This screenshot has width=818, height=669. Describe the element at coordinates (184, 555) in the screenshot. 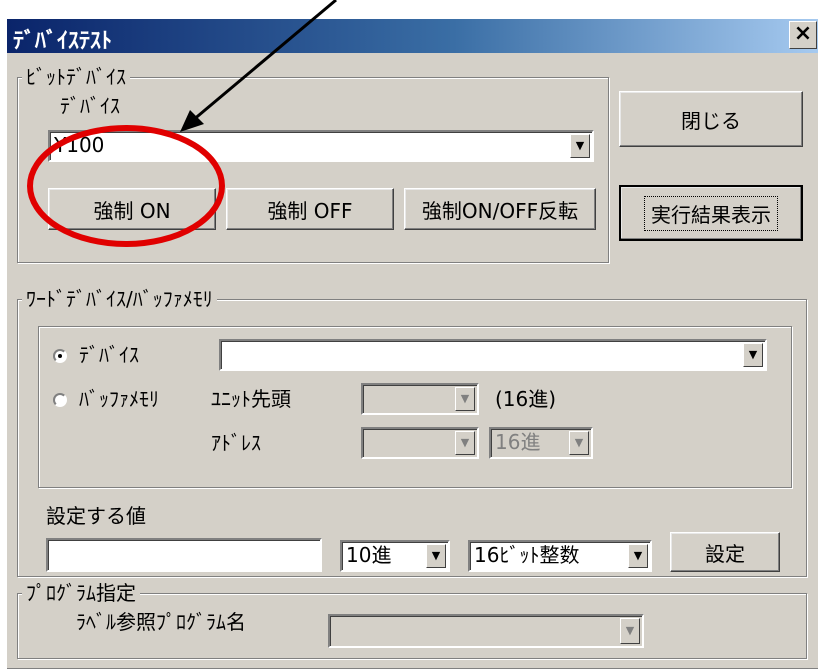

I see `set-value-input` at that location.